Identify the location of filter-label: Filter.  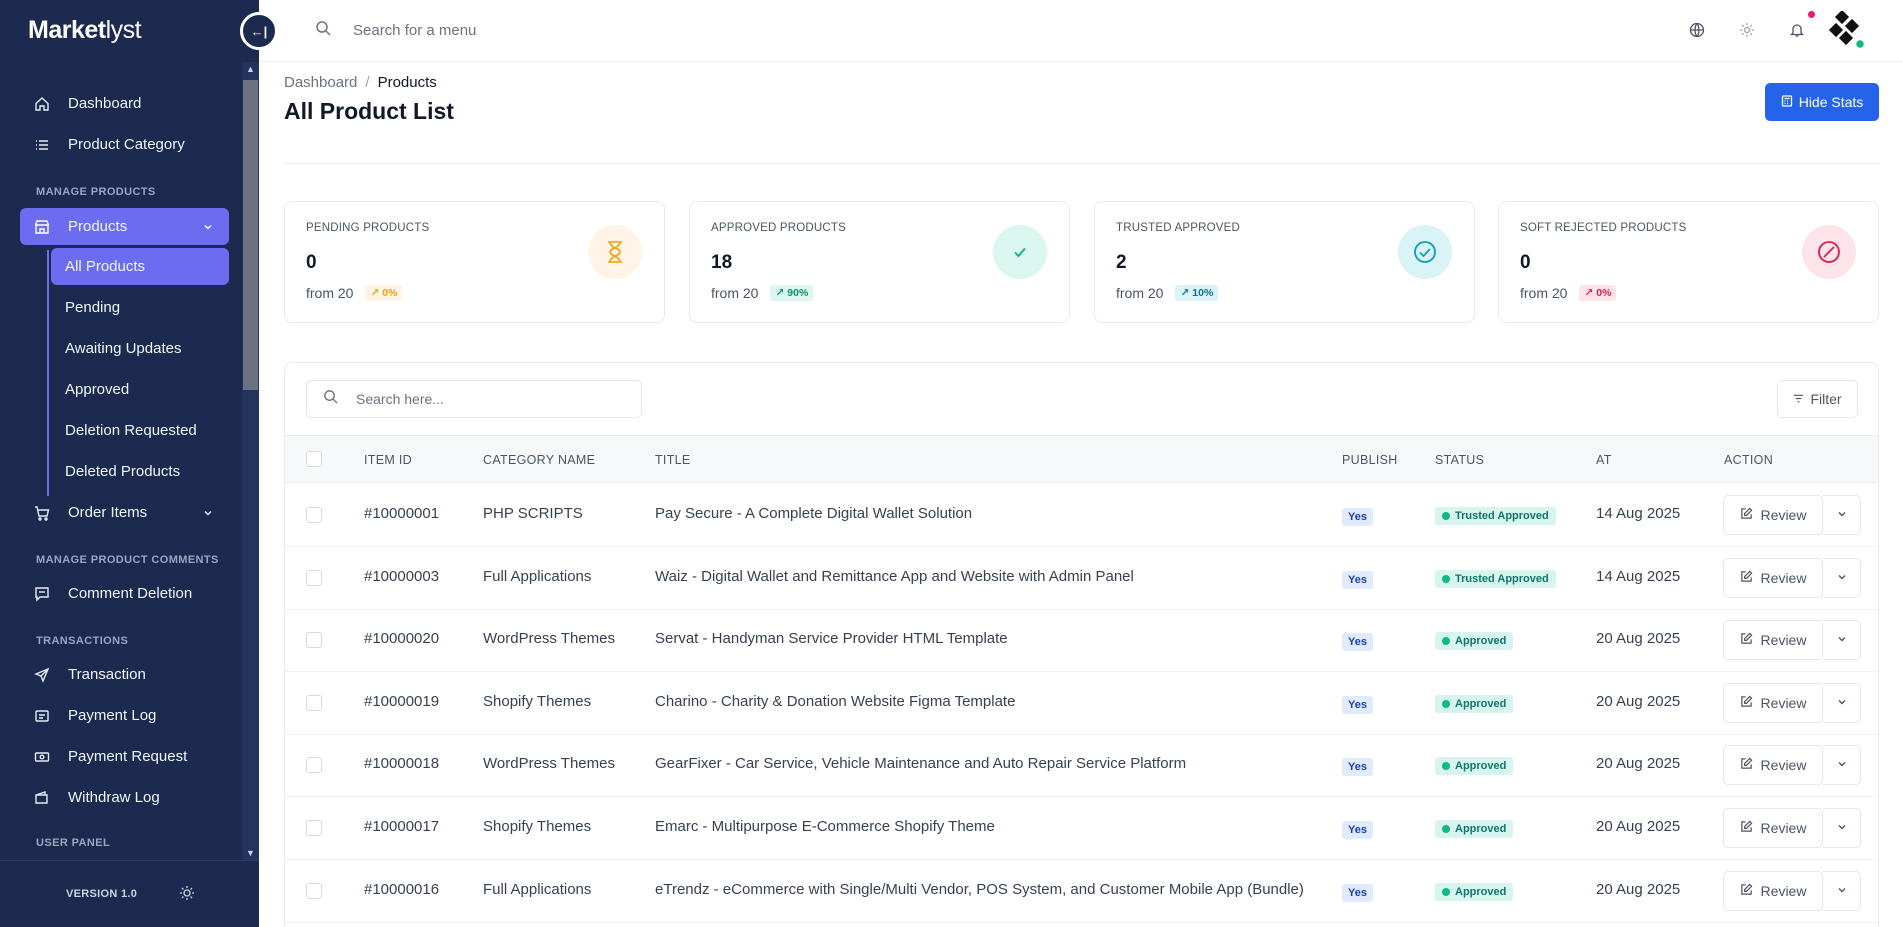
(1826, 399).